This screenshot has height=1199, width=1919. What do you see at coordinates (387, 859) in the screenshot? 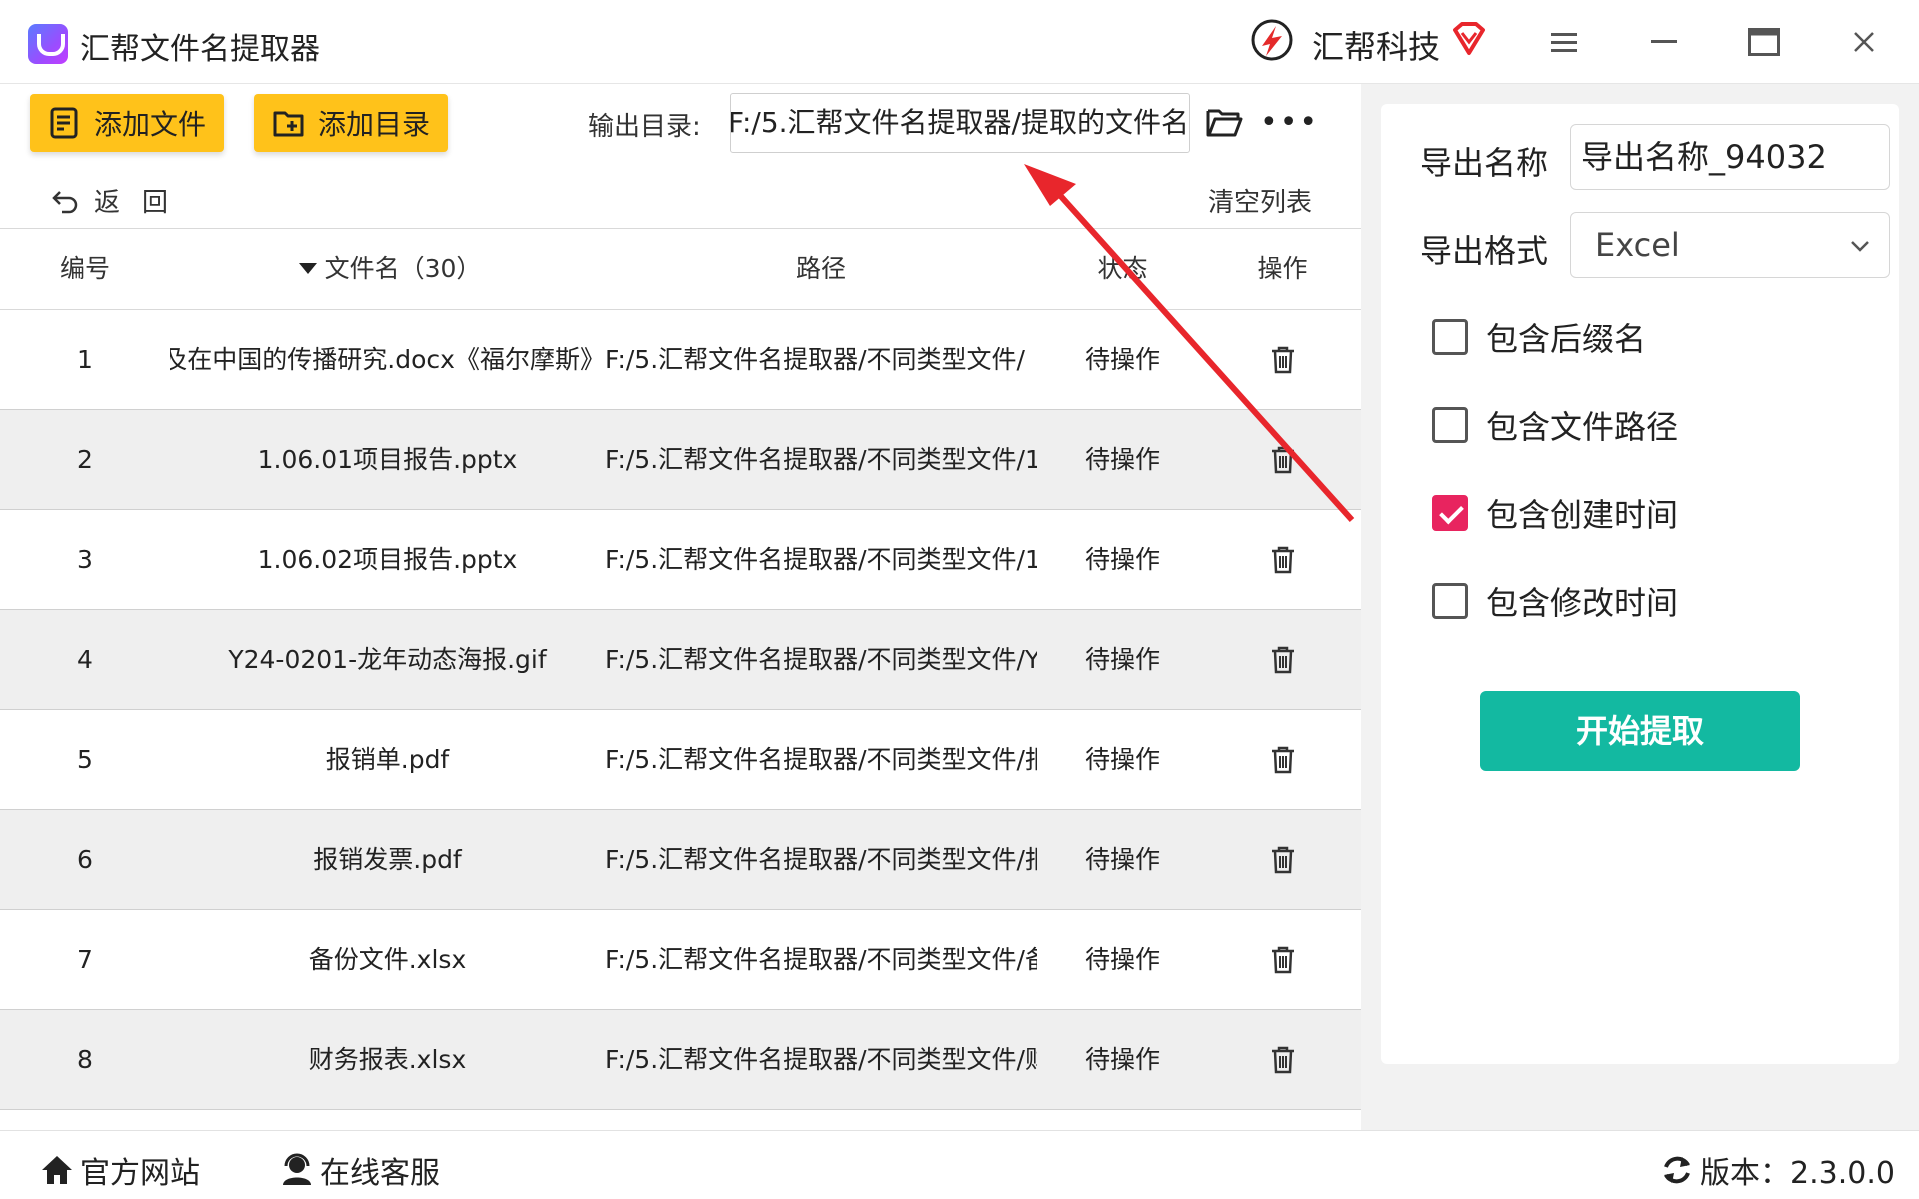
I see `row-filename: 报销发票.pdf` at bounding box center [387, 859].